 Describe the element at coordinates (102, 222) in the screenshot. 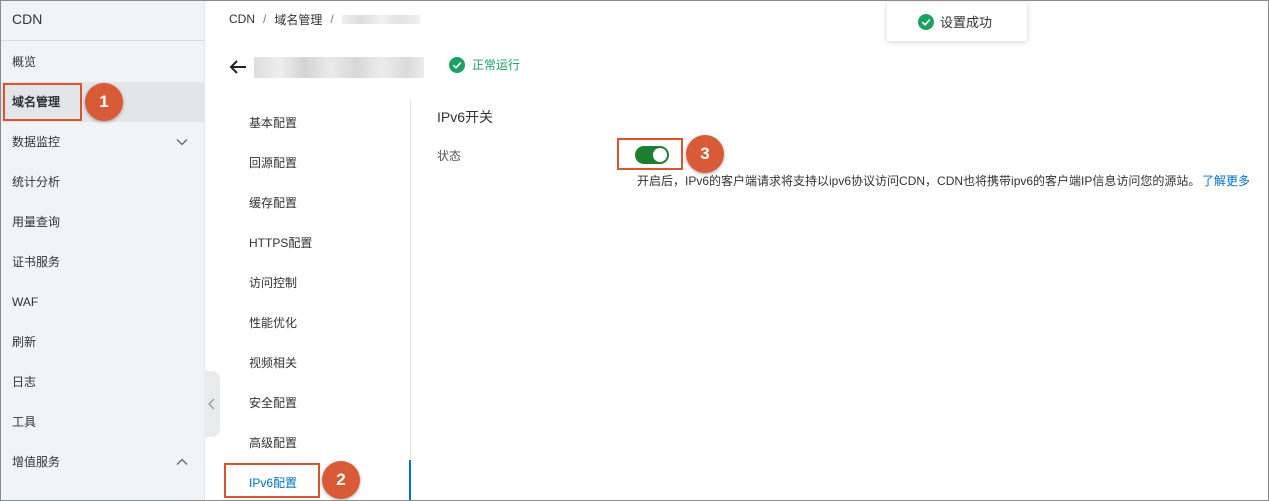

I see `sidebar-item-usage: 用量查询` at that location.